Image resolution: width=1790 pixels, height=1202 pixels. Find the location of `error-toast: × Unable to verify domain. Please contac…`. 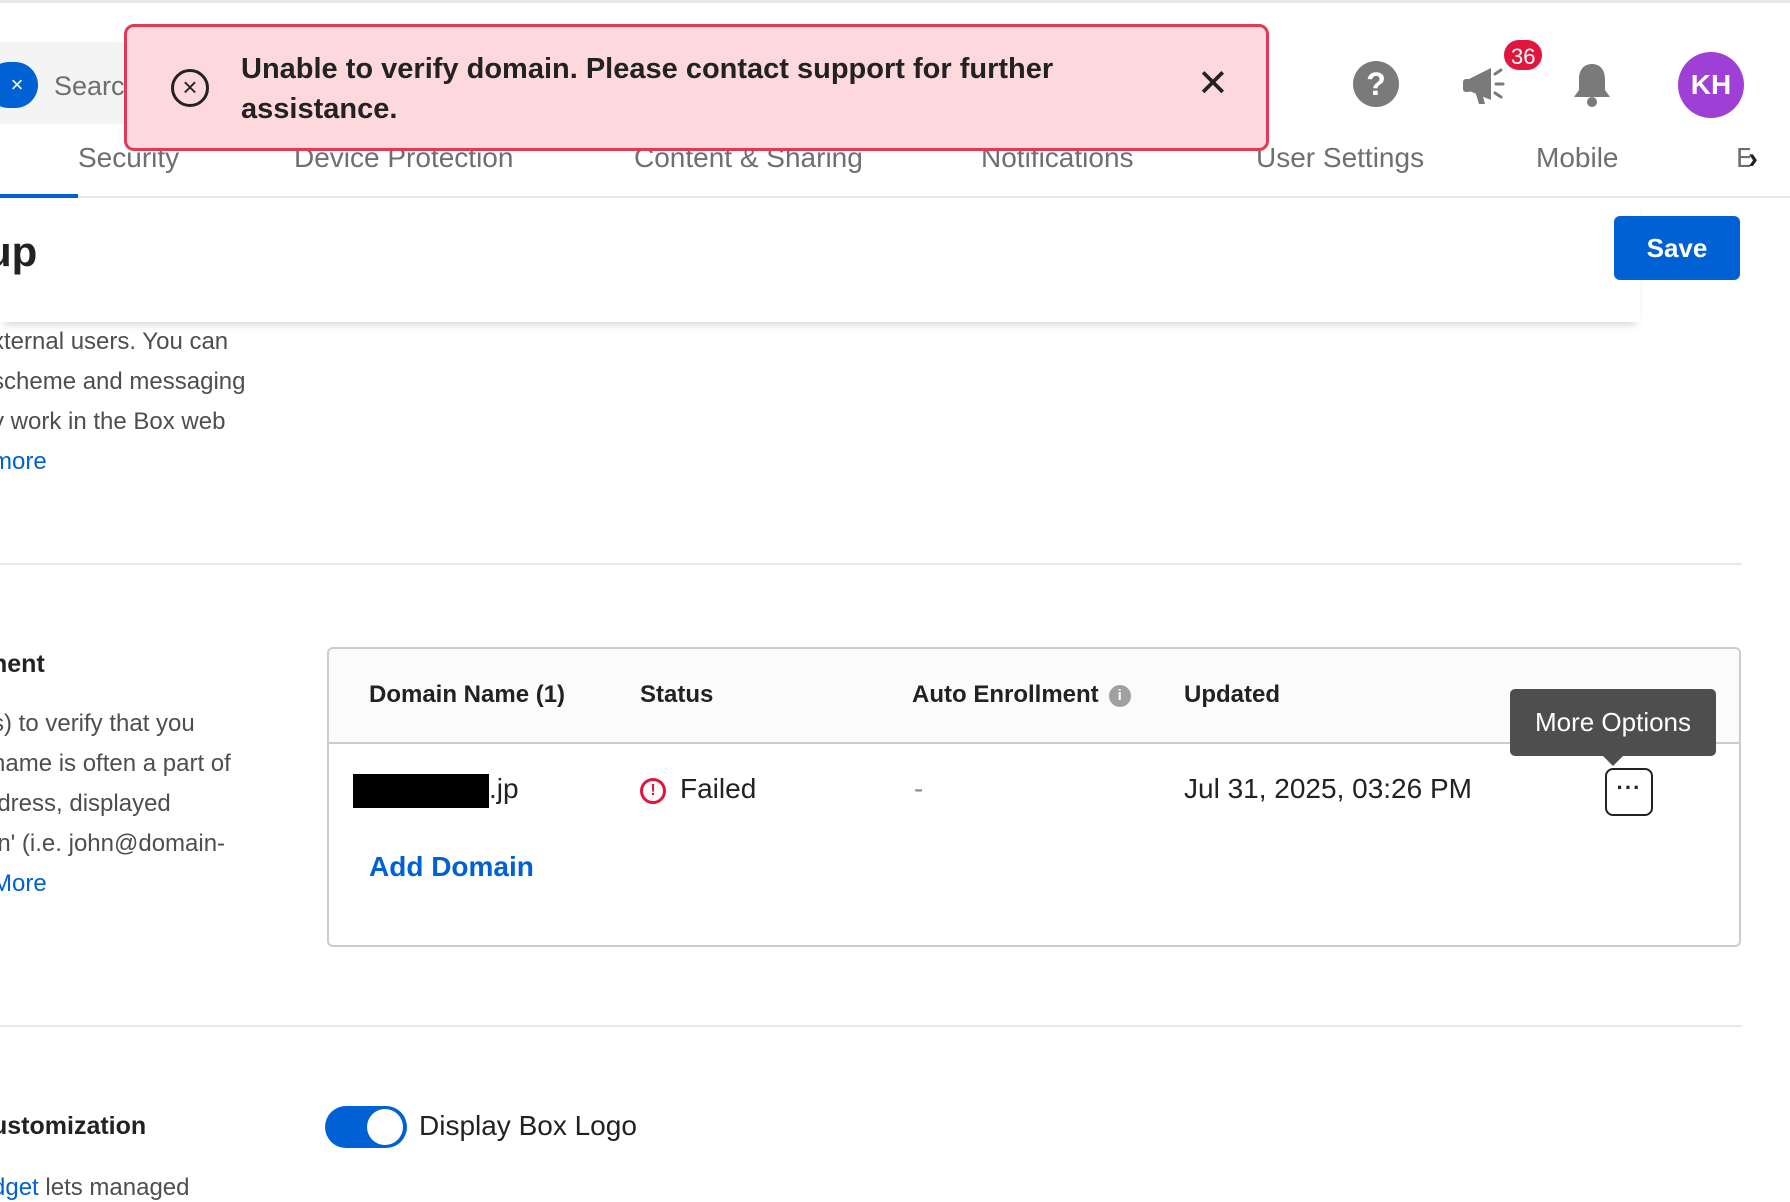

error-toast: × Unable to verify domain. Please contac… is located at coordinates (696, 87).